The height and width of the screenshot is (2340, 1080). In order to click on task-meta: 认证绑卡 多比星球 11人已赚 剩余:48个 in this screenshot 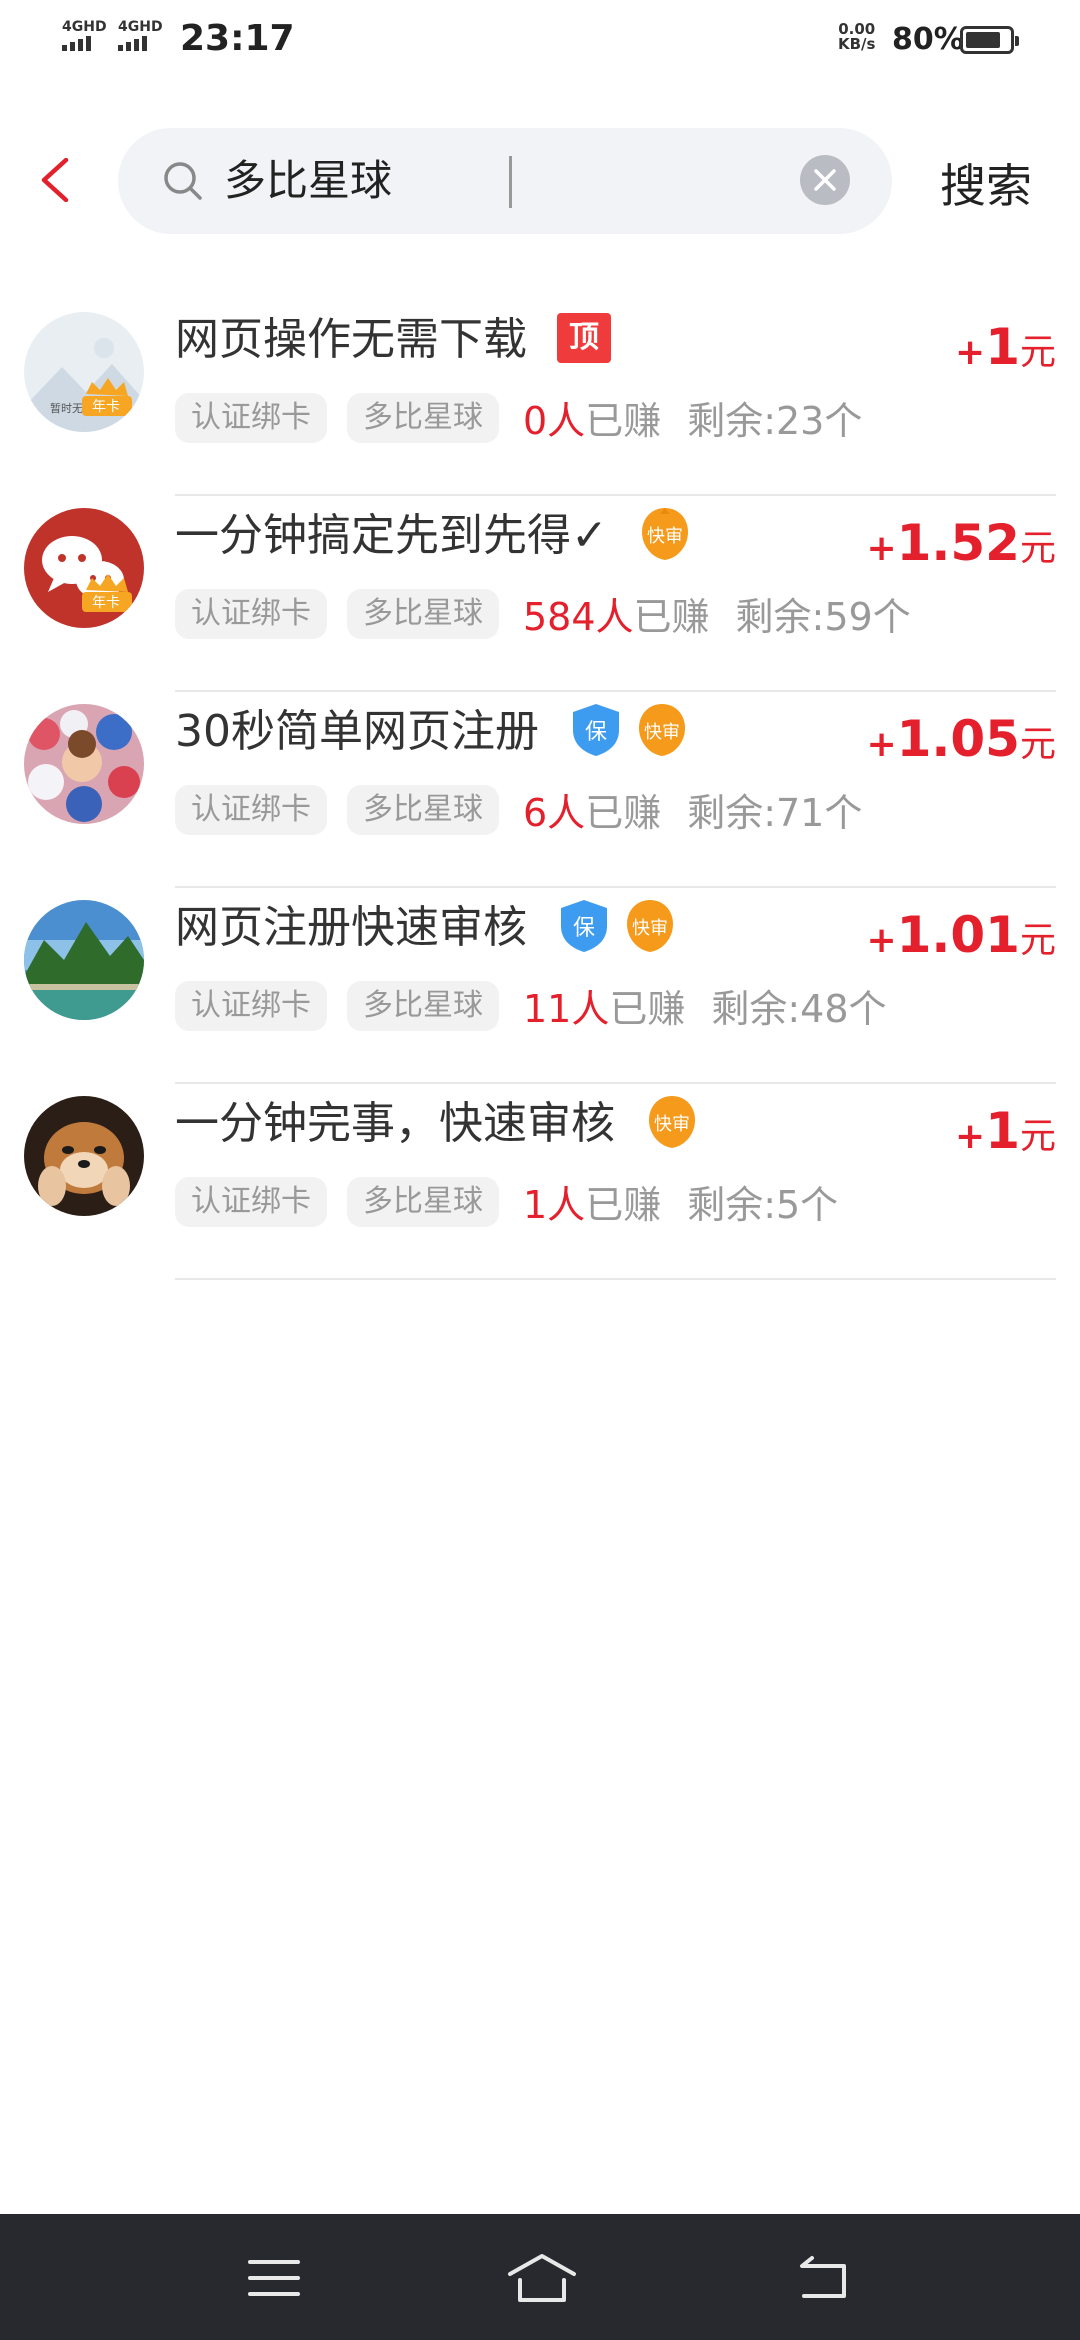, I will do `click(531, 1005)`.